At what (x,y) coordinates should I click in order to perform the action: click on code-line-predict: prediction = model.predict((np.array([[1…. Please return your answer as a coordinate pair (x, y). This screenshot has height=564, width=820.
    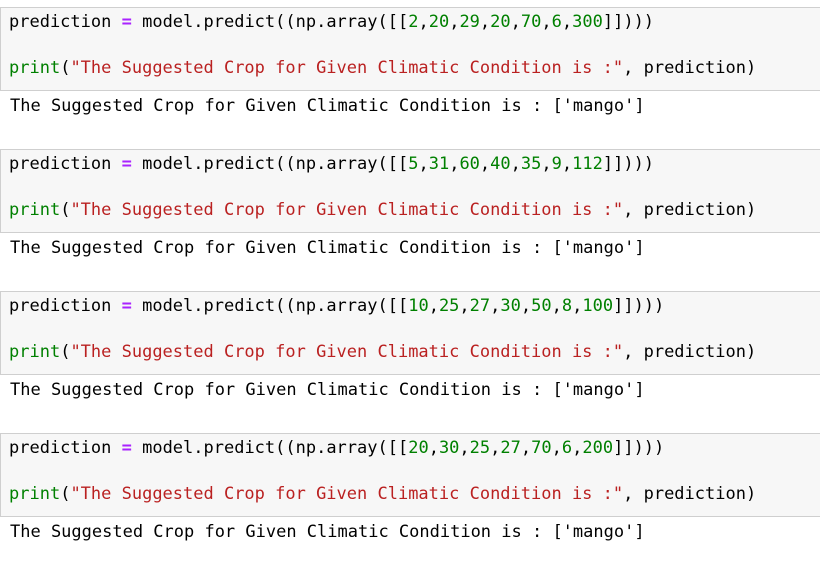
    Looking at the image, I should click on (336, 306).